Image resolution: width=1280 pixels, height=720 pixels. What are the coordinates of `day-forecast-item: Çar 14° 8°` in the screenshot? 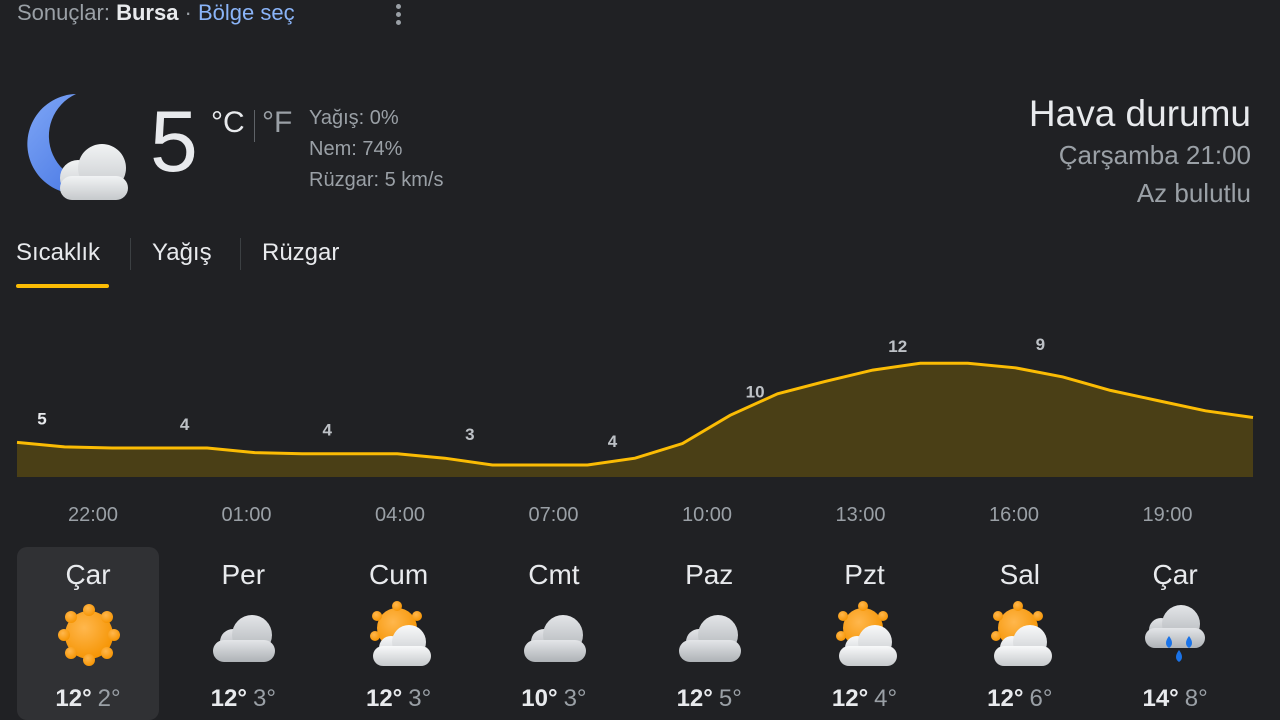 It's located at (1175, 633).